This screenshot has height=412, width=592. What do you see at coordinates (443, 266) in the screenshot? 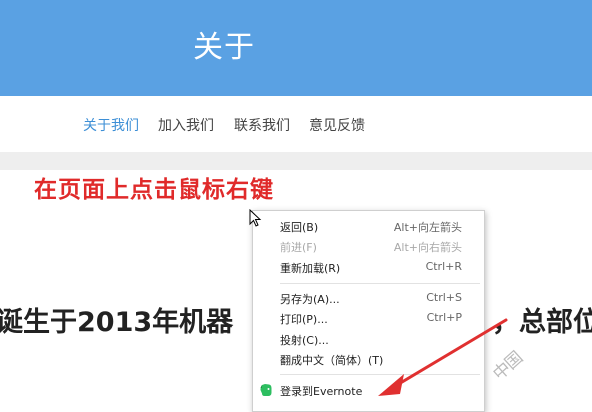
I see `menu-item-shortcut: Ctrl+R` at bounding box center [443, 266].